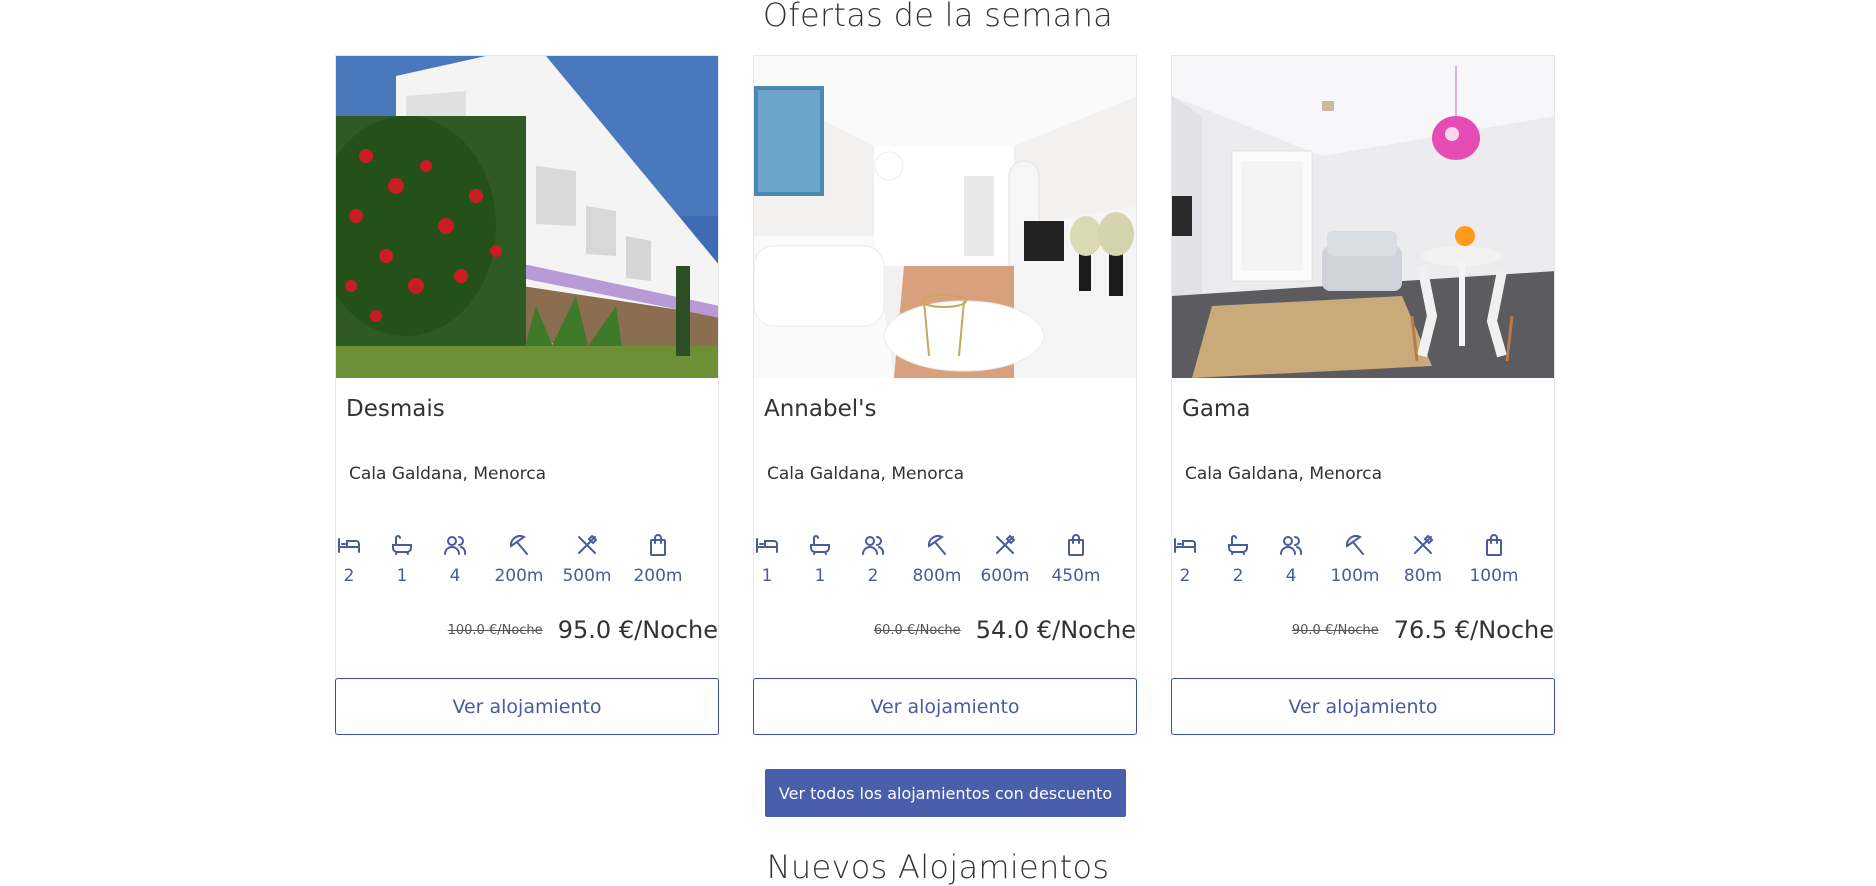 This screenshot has height=886, width=1876. Describe the element at coordinates (937, 576) in the screenshot. I see `feature-value: 800m` at that location.